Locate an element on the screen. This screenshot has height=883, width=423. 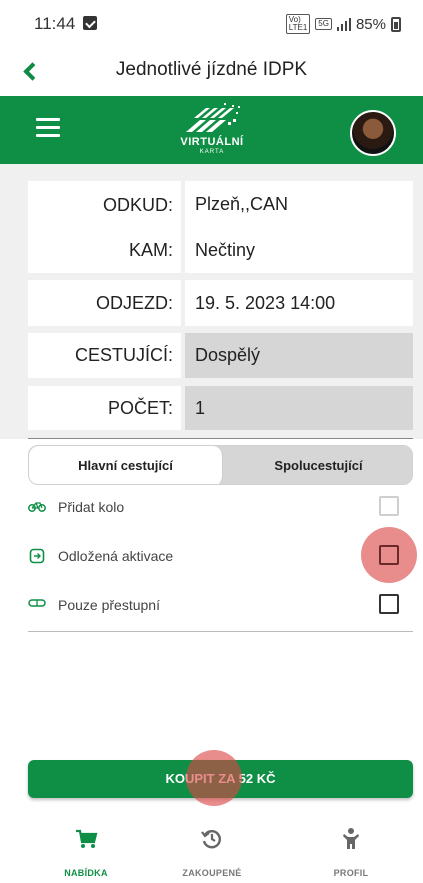
nav-offer-label: NABÍDKA is located at coordinates (86, 873).